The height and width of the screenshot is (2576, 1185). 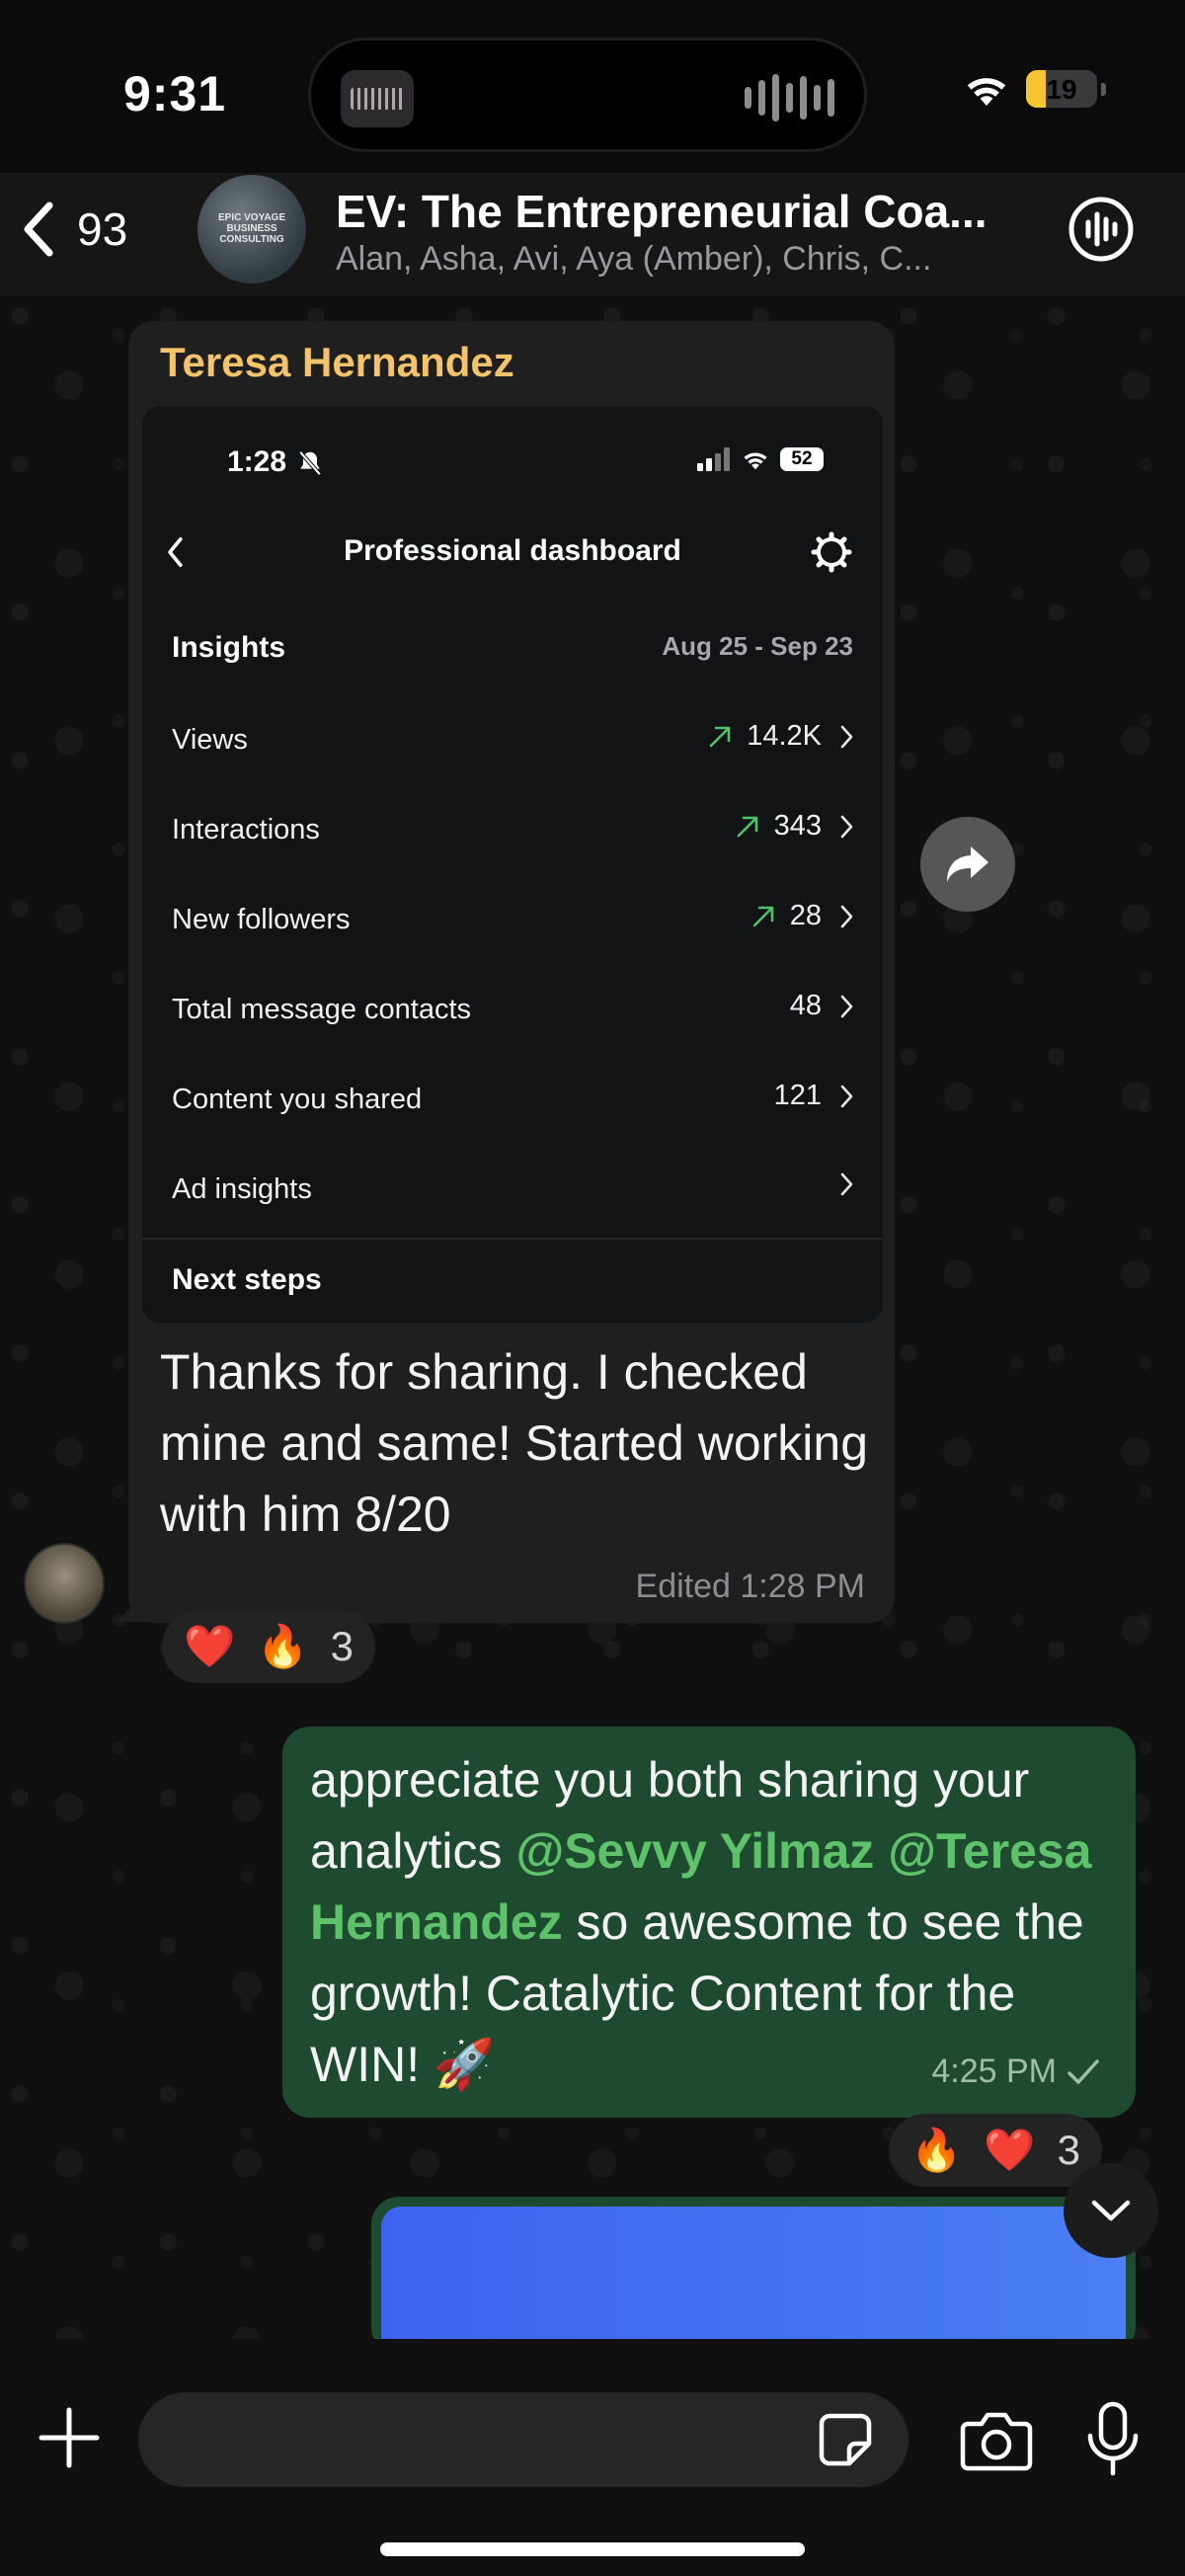 What do you see at coordinates (38, 229) in the screenshot?
I see `chevron-left-icon` at bounding box center [38, 229].